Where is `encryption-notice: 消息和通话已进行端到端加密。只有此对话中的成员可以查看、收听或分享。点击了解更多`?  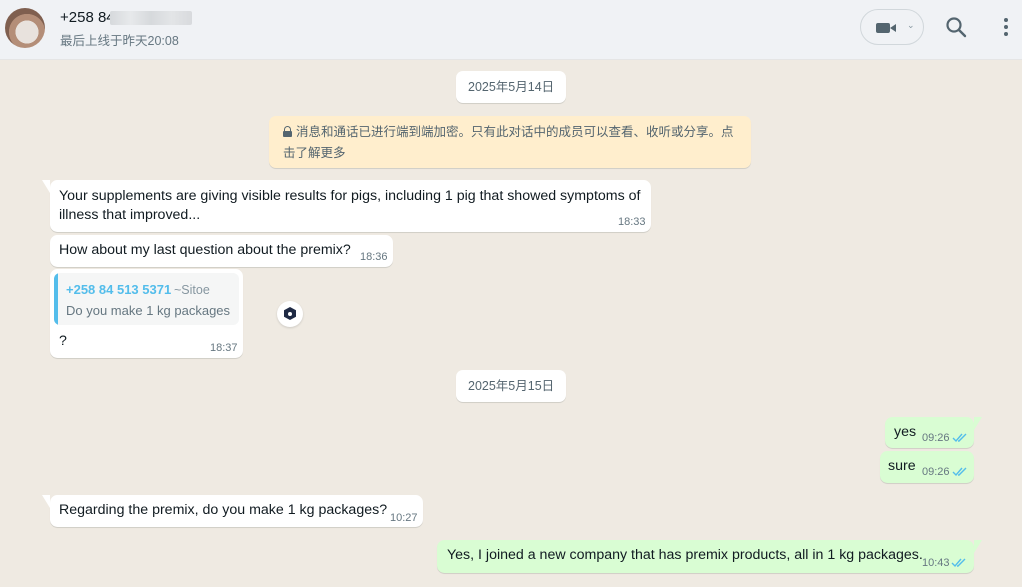 encryption-notice: 消息和通话已进行端到端加密。只有此对话中的成员可以查看、收听或分享。点击了解更多 is located at coordinates (510, 142).